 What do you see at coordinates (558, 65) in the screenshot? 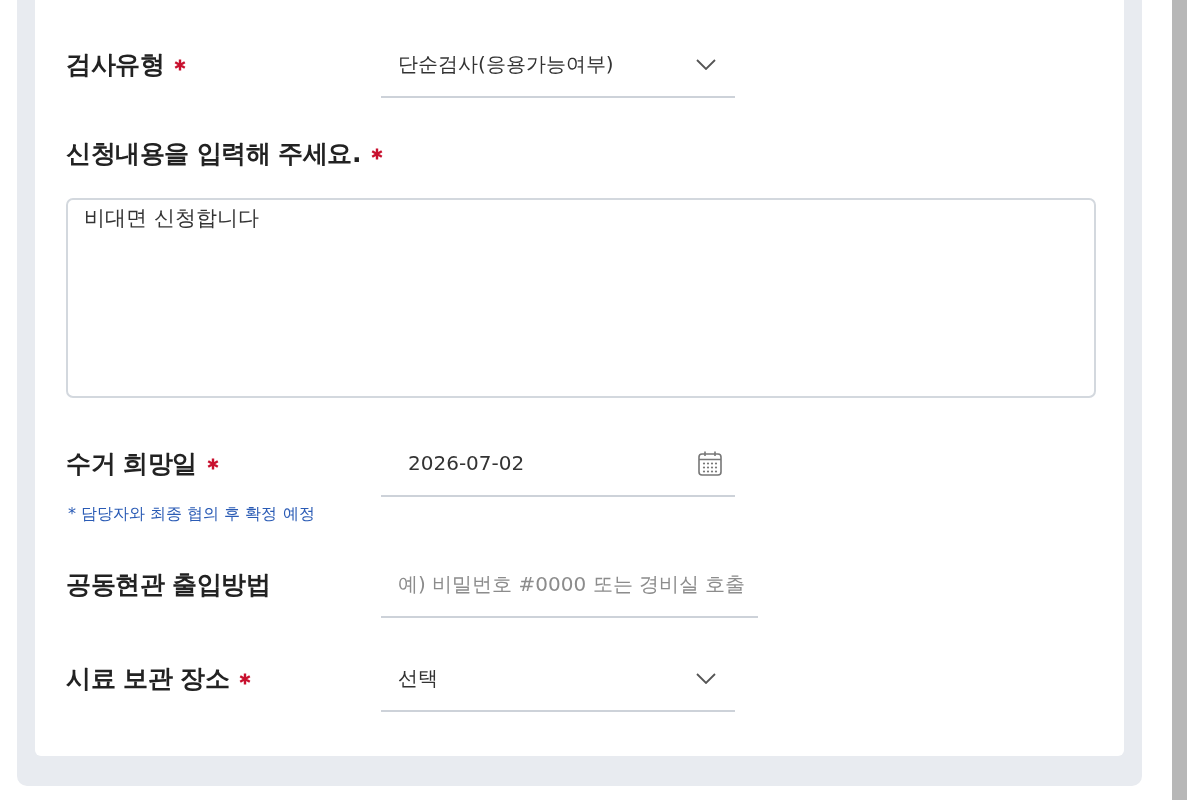
I see `select-field: 단순검사(응용가능여부)` at bounding box center [558, 65].